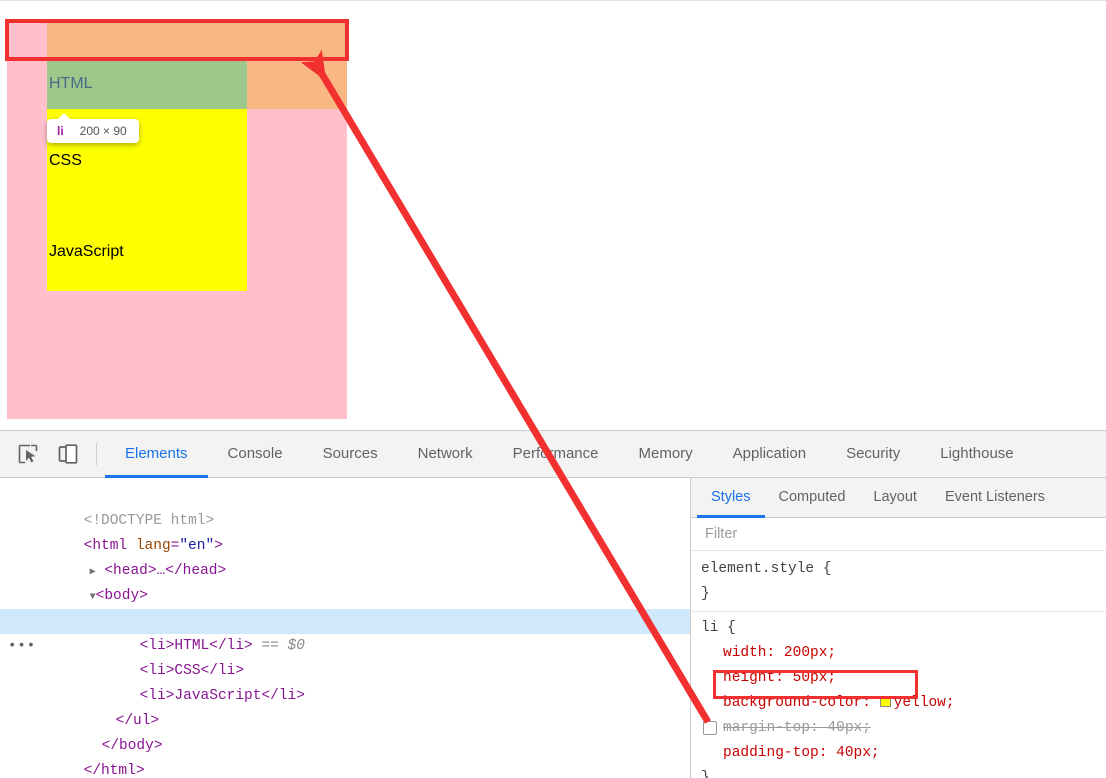 This screenshot has width=1106, height=778. Describe the element at coordinates (156, 455) in the screenshot. I see `tab-elements: Elements` at that location.